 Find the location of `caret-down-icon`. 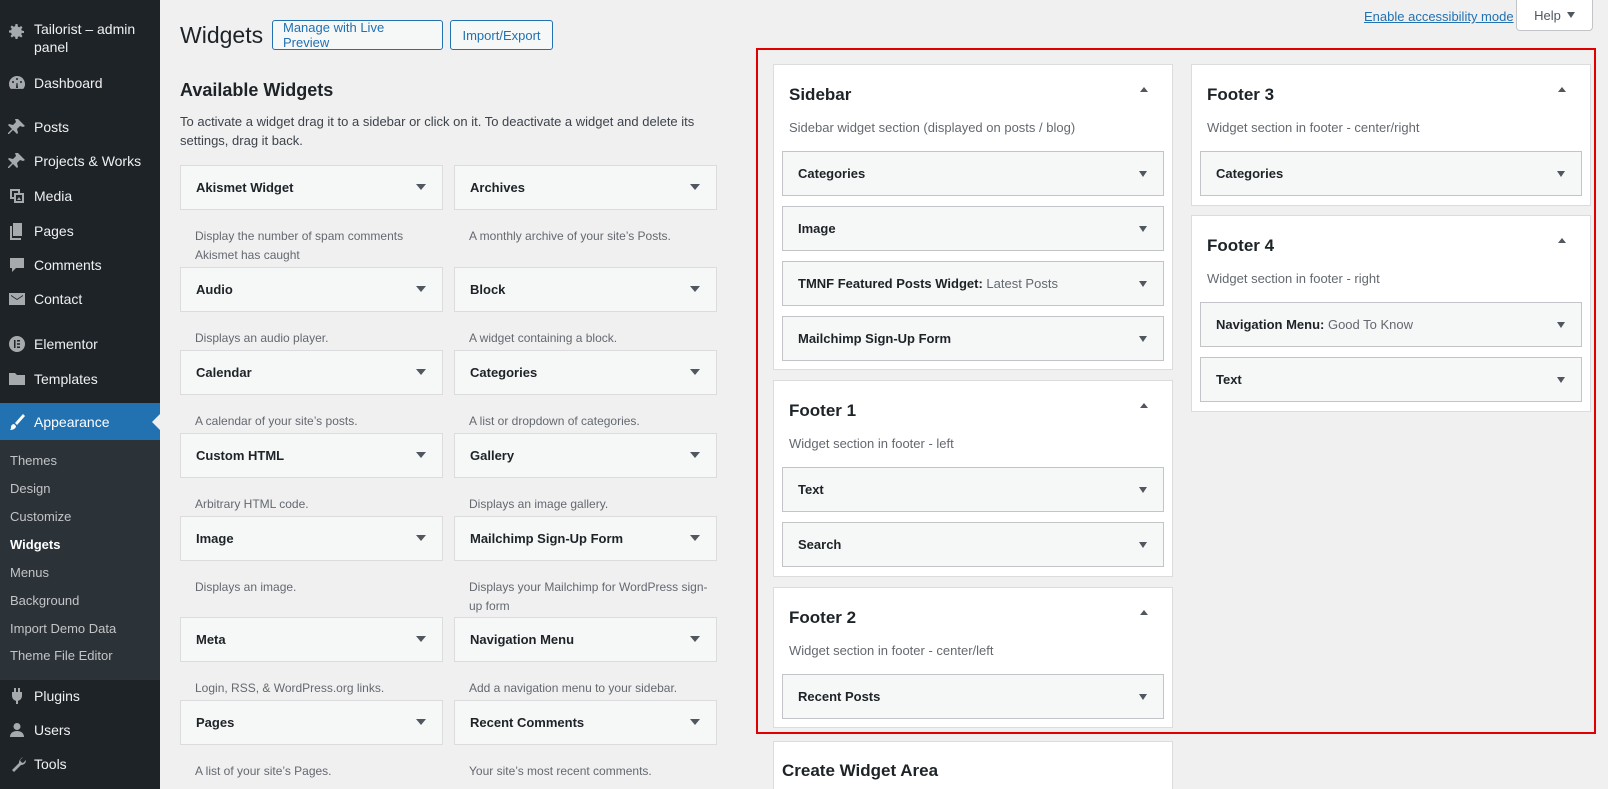

caret-down-icon is located at coordinates (1570, 15).